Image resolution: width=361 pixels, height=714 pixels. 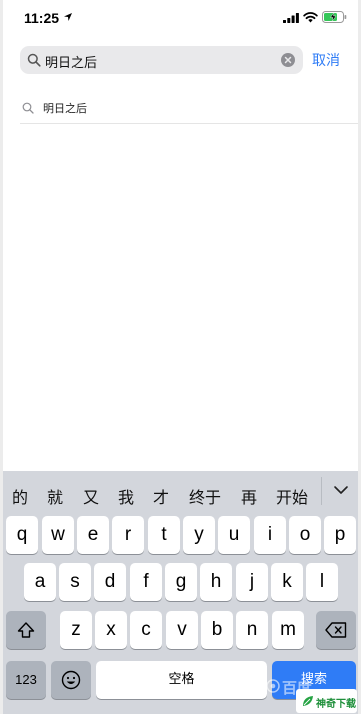 What do you see at coordinates (110, 582) in the screenshot?
I see `key-d: d` at bounding box center [110, 582].